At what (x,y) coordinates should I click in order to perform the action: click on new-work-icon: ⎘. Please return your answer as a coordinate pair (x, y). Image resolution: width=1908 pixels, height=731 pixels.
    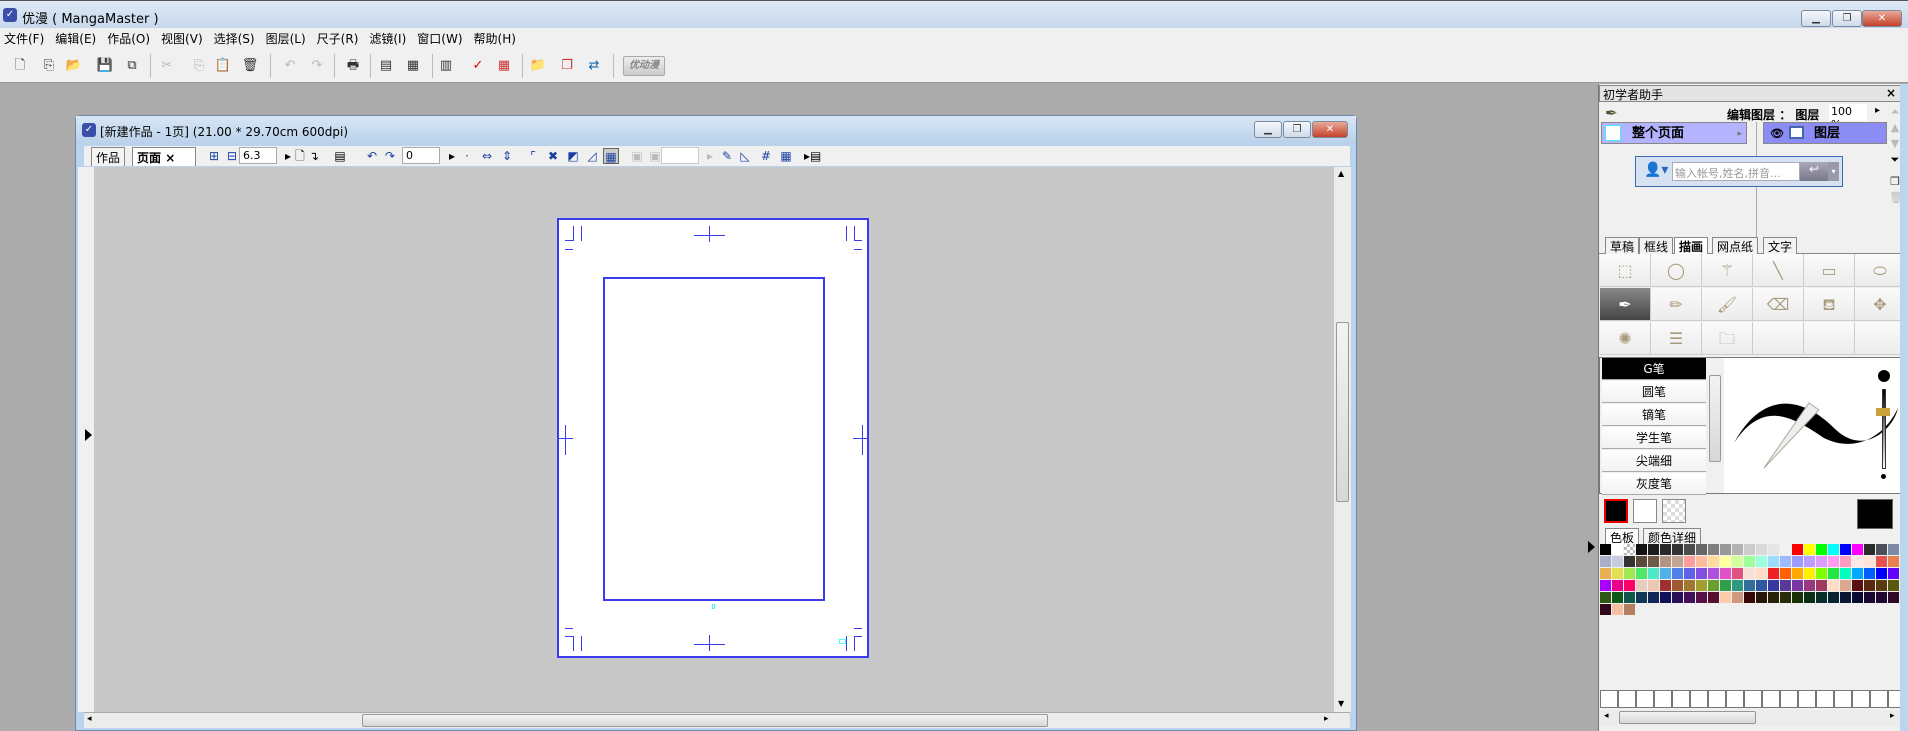
    Looking at the image, I should click on (49, 66).